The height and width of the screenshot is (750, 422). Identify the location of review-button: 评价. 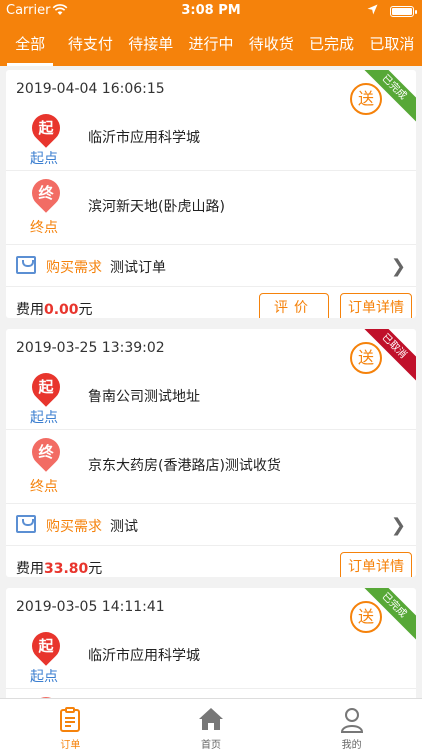
(294, 305).